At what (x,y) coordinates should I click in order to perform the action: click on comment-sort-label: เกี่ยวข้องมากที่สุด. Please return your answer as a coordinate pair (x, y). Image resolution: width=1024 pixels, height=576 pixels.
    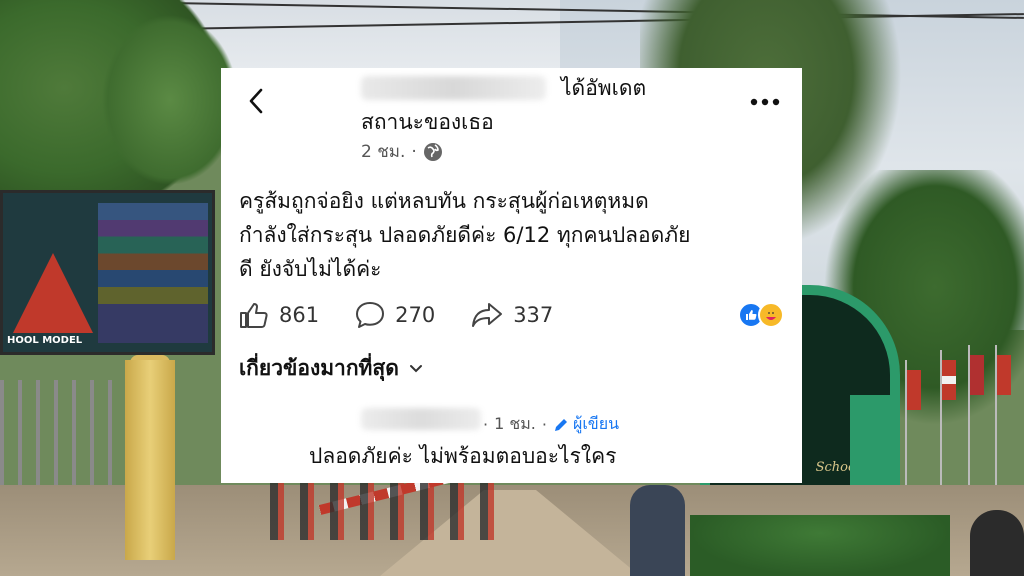
    Looking at the image, I should click on (319, 368).